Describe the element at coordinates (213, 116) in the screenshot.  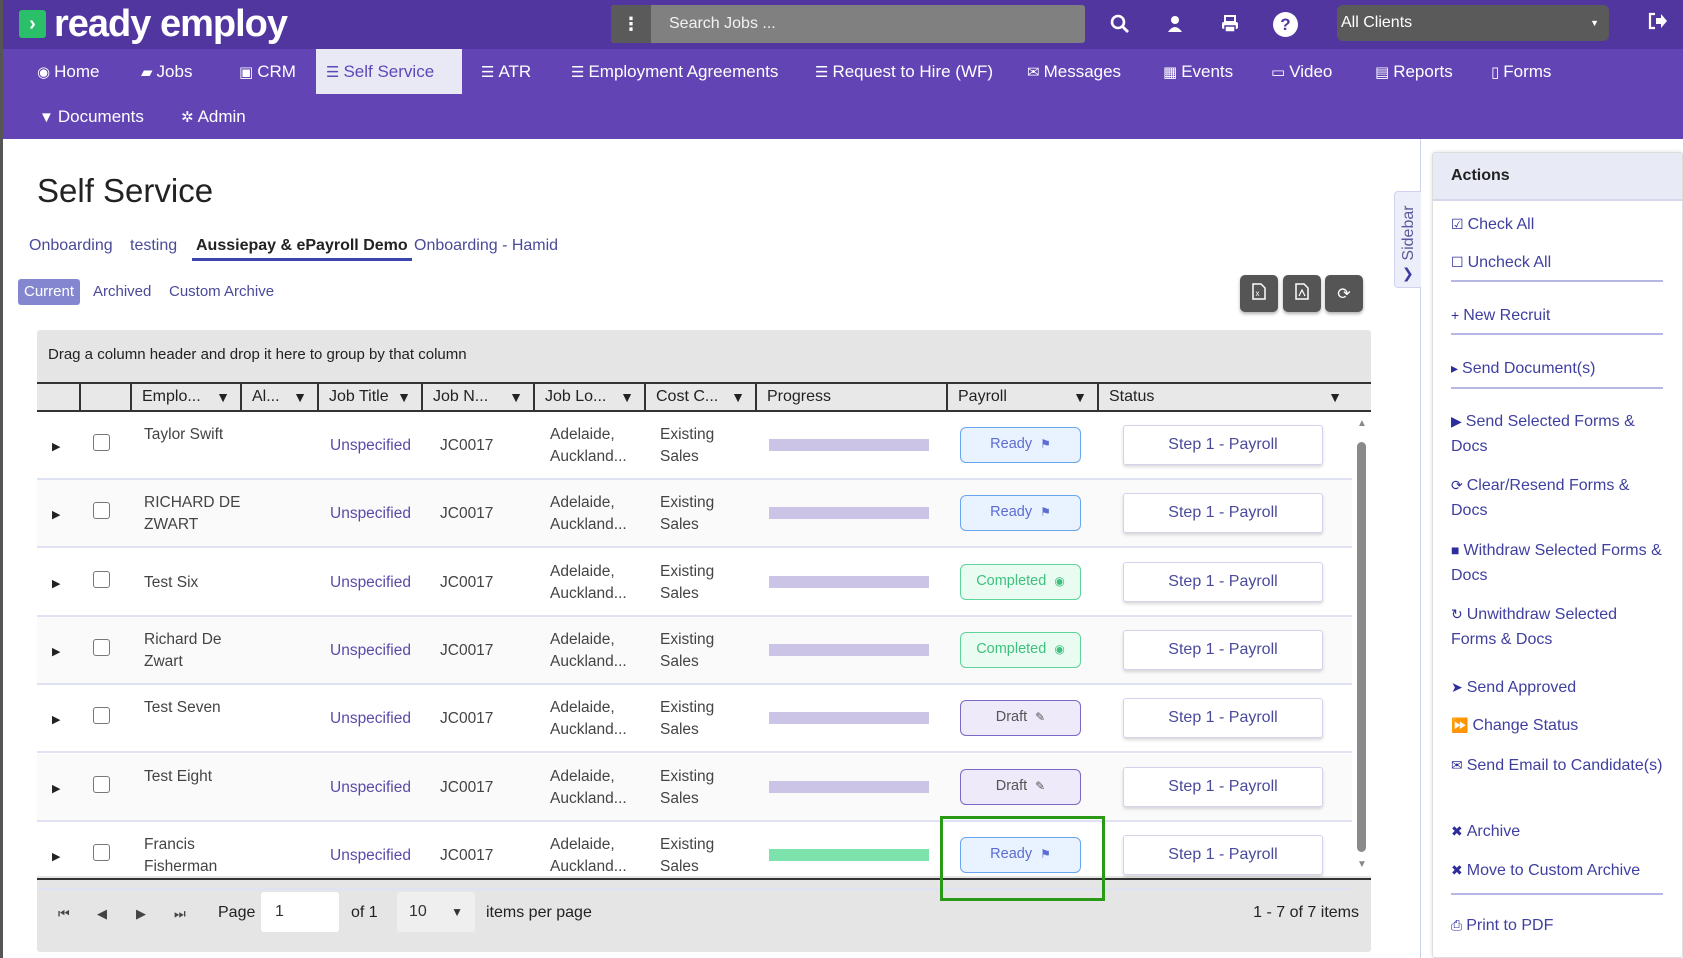
I see `nav-admin: ✲ Admin` at that location.